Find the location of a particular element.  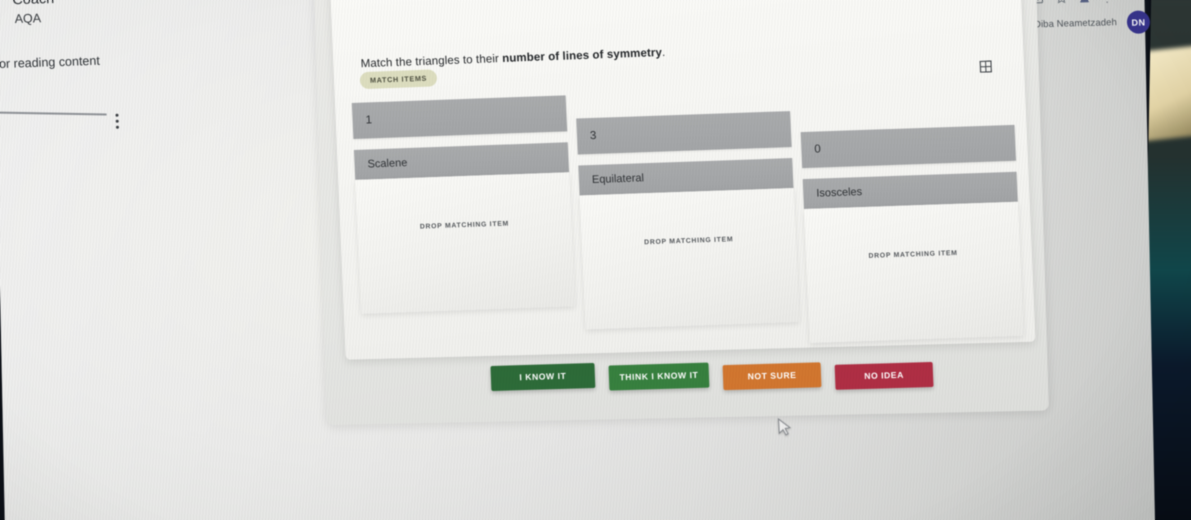

match-column-1: 1 Scalene DROP MATCHING ITEM is located at coordinates (463, 204).